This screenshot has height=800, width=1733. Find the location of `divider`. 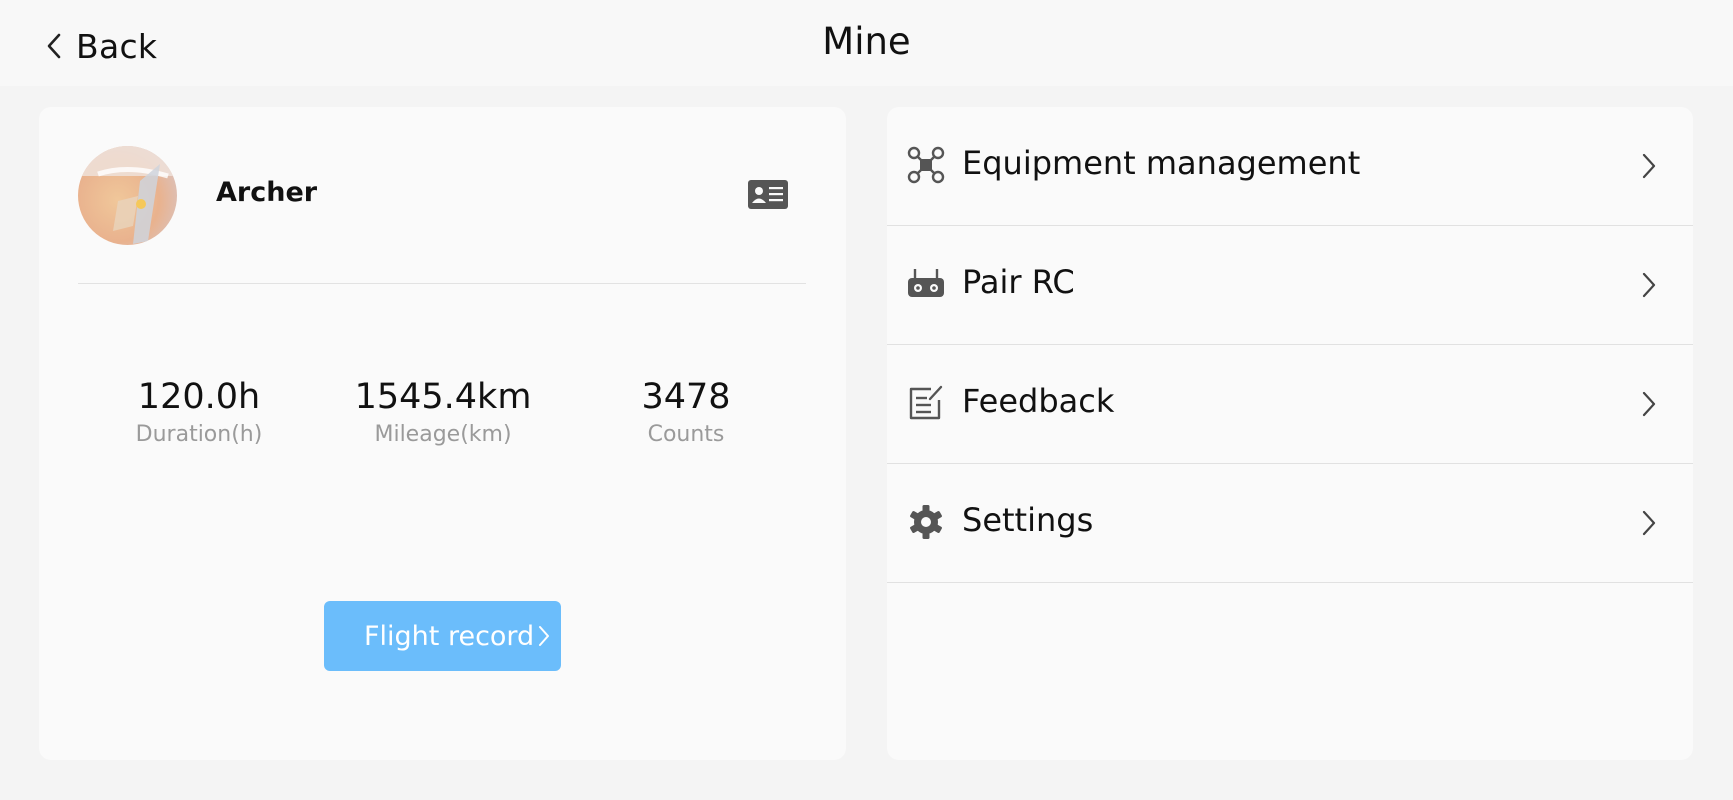

divider is located at coordinates (442, 283).